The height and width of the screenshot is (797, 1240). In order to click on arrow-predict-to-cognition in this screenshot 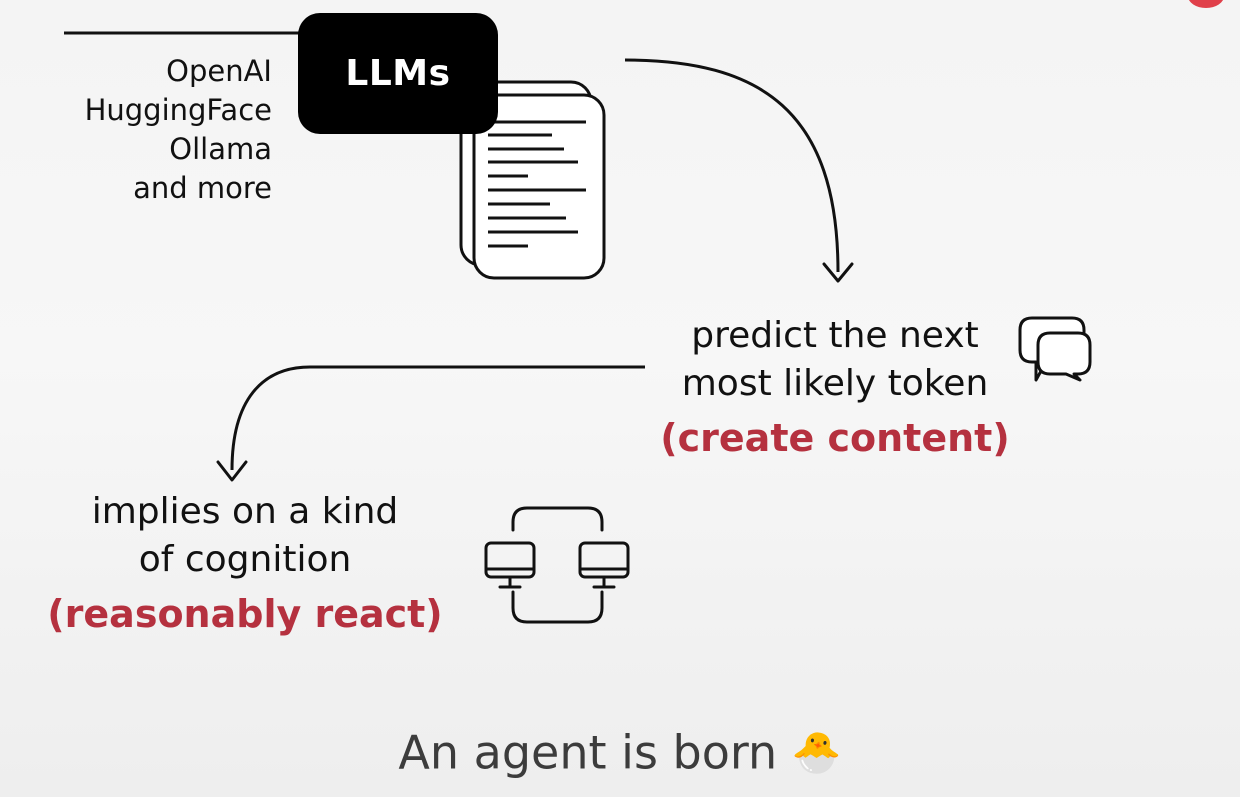, I will do `click(437, 418)`.